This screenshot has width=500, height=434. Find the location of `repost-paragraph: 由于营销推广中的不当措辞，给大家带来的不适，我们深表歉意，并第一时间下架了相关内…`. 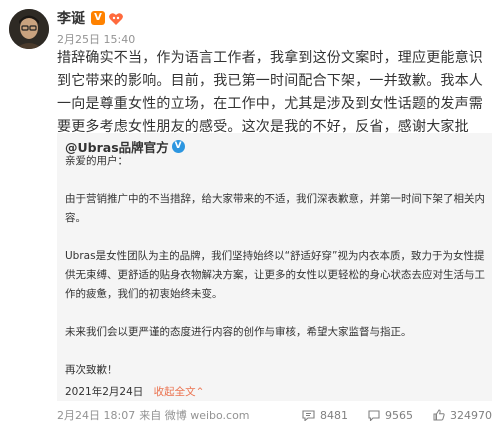

repost-paragraph: 由于营销推广中的不当措辞，给大家带来的不适，我们深表歉意，并第一时间下架了相关内… is located at coordinates (275, 208).